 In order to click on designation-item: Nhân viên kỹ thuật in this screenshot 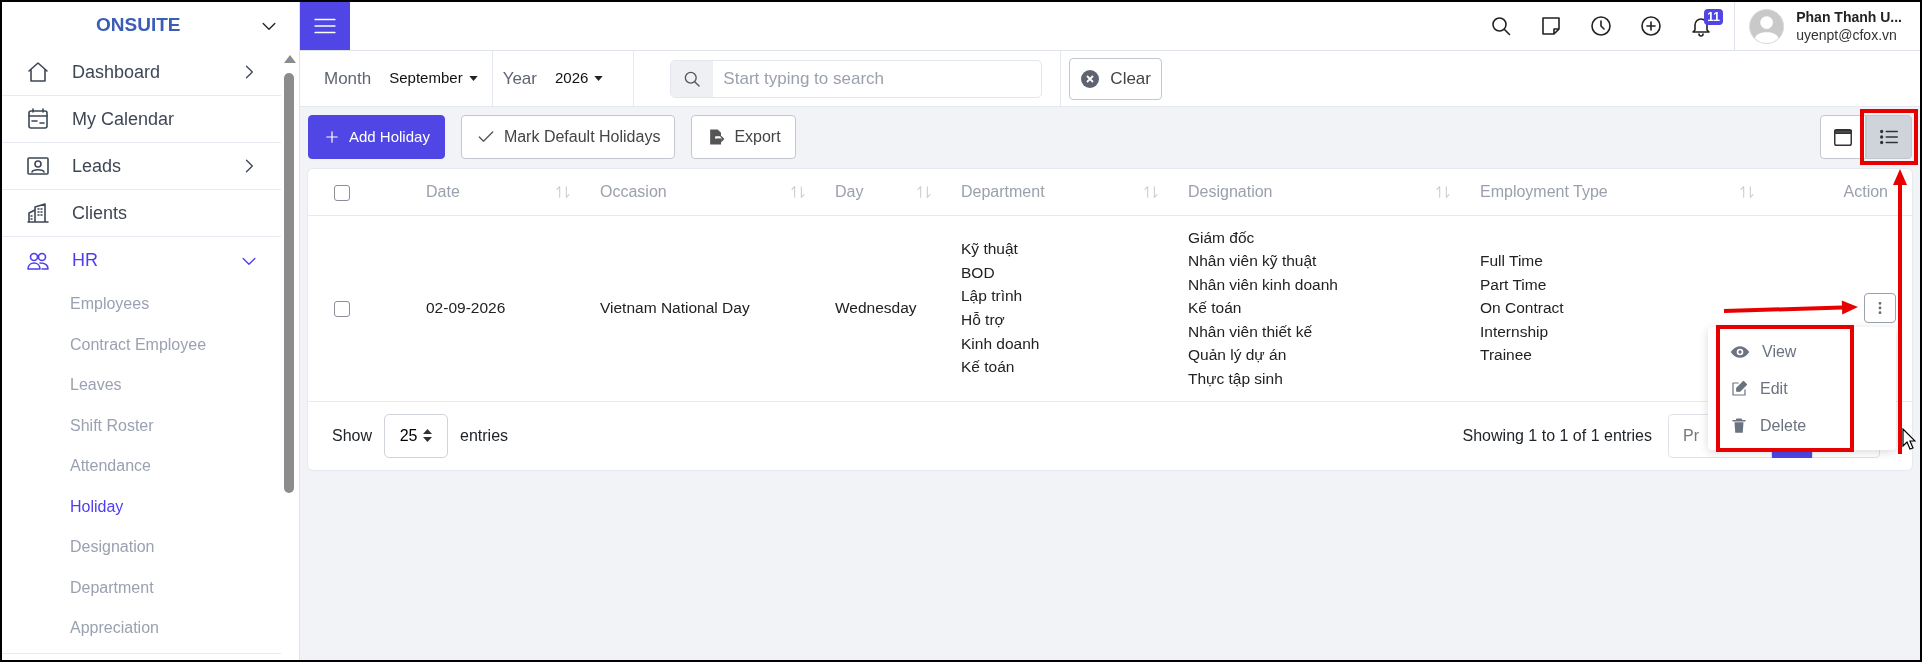, I will do `click(1252, 261)`.